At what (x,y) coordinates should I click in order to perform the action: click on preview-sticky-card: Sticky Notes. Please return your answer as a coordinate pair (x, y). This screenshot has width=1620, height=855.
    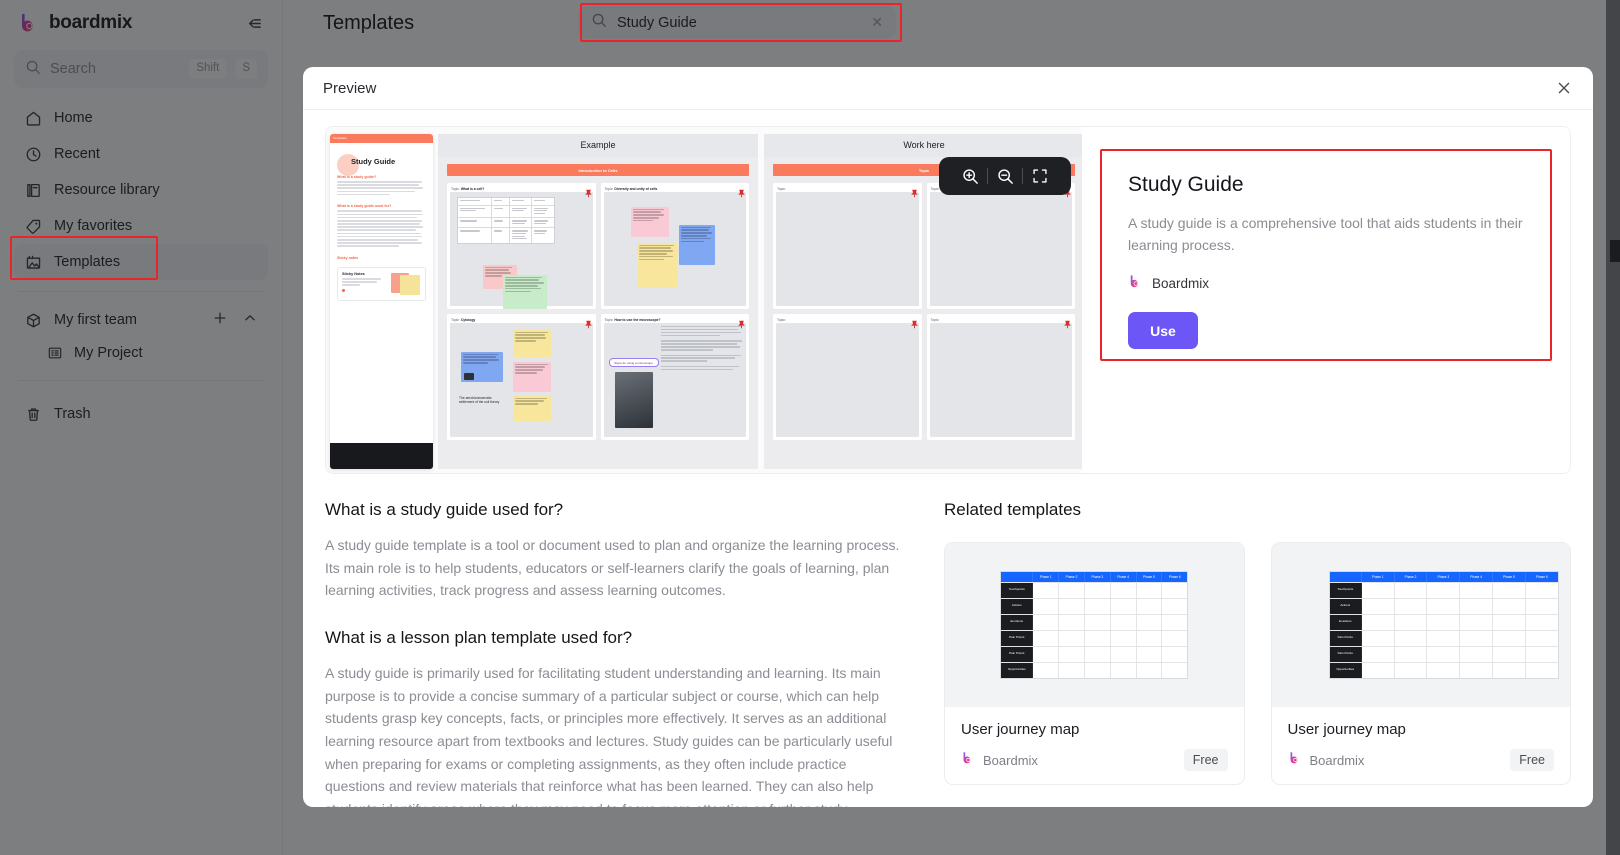
    Looking at the image, I should click on (381, 284).